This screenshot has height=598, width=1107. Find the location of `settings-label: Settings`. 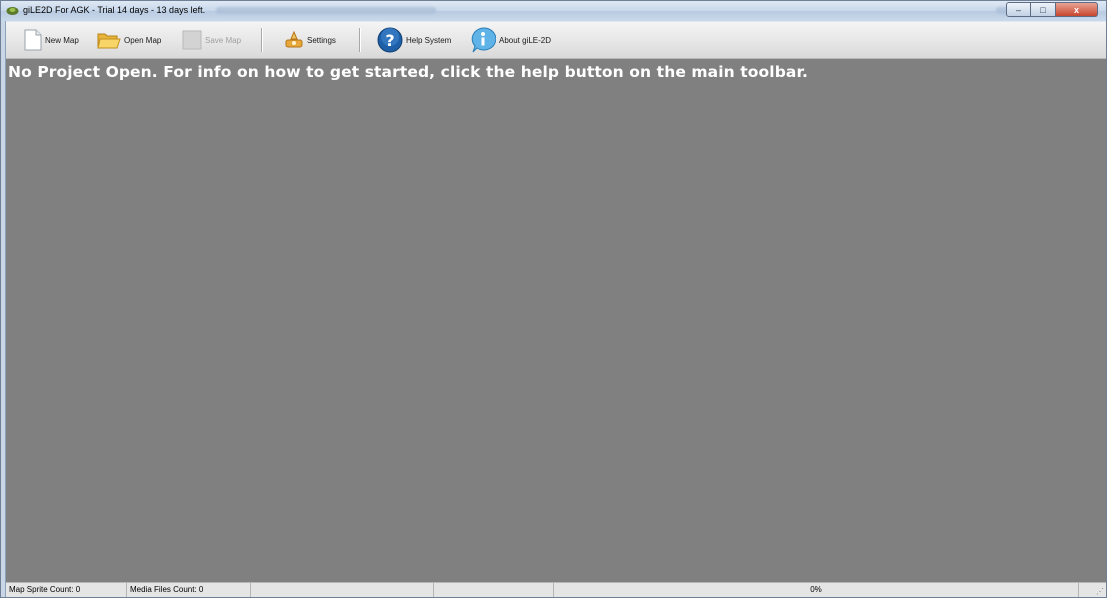

settings-label: Settings is located at coordinates (321, 40).